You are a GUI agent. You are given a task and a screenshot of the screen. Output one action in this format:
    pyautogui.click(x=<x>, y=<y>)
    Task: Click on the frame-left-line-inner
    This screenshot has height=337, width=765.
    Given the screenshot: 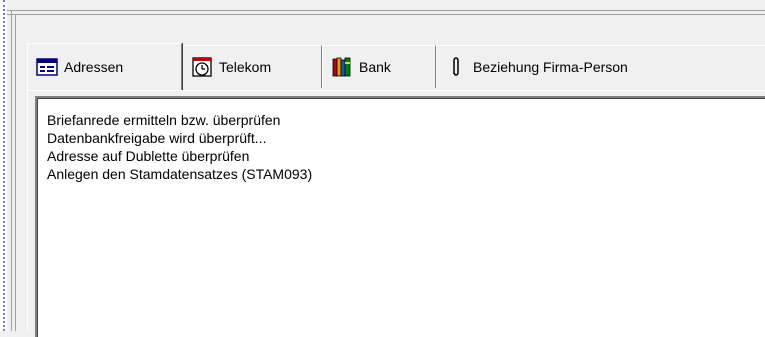 What is the action you would take?
    pyautogui.click(x=15, y=172)
    